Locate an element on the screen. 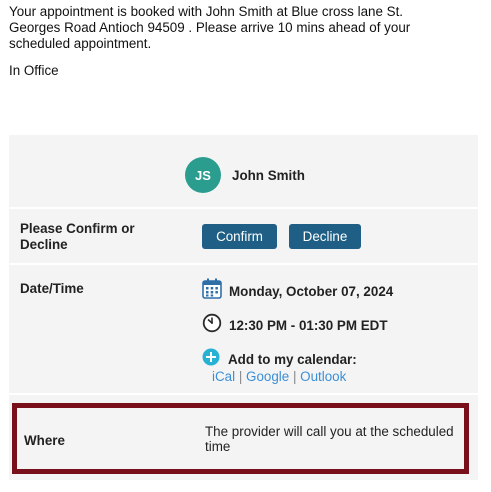 The width and height of the screenshot is (491, 492). time-line: 12:30 PM - 01:30 PM EDT is located at coordinates (295, 325).